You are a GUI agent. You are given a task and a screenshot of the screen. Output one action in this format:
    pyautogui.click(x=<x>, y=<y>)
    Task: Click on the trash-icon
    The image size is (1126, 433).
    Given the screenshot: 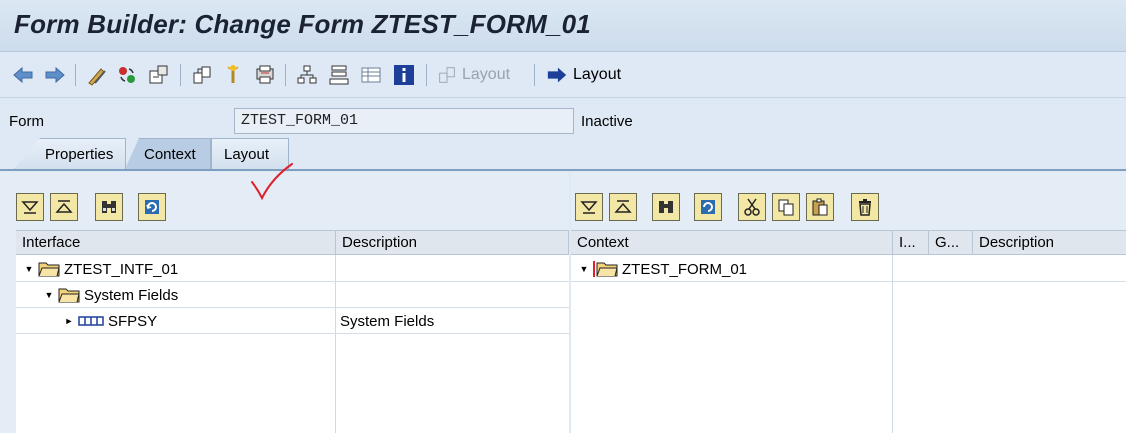 What is the action you would take?
    pyautogui.click(x=865, y=207)
    